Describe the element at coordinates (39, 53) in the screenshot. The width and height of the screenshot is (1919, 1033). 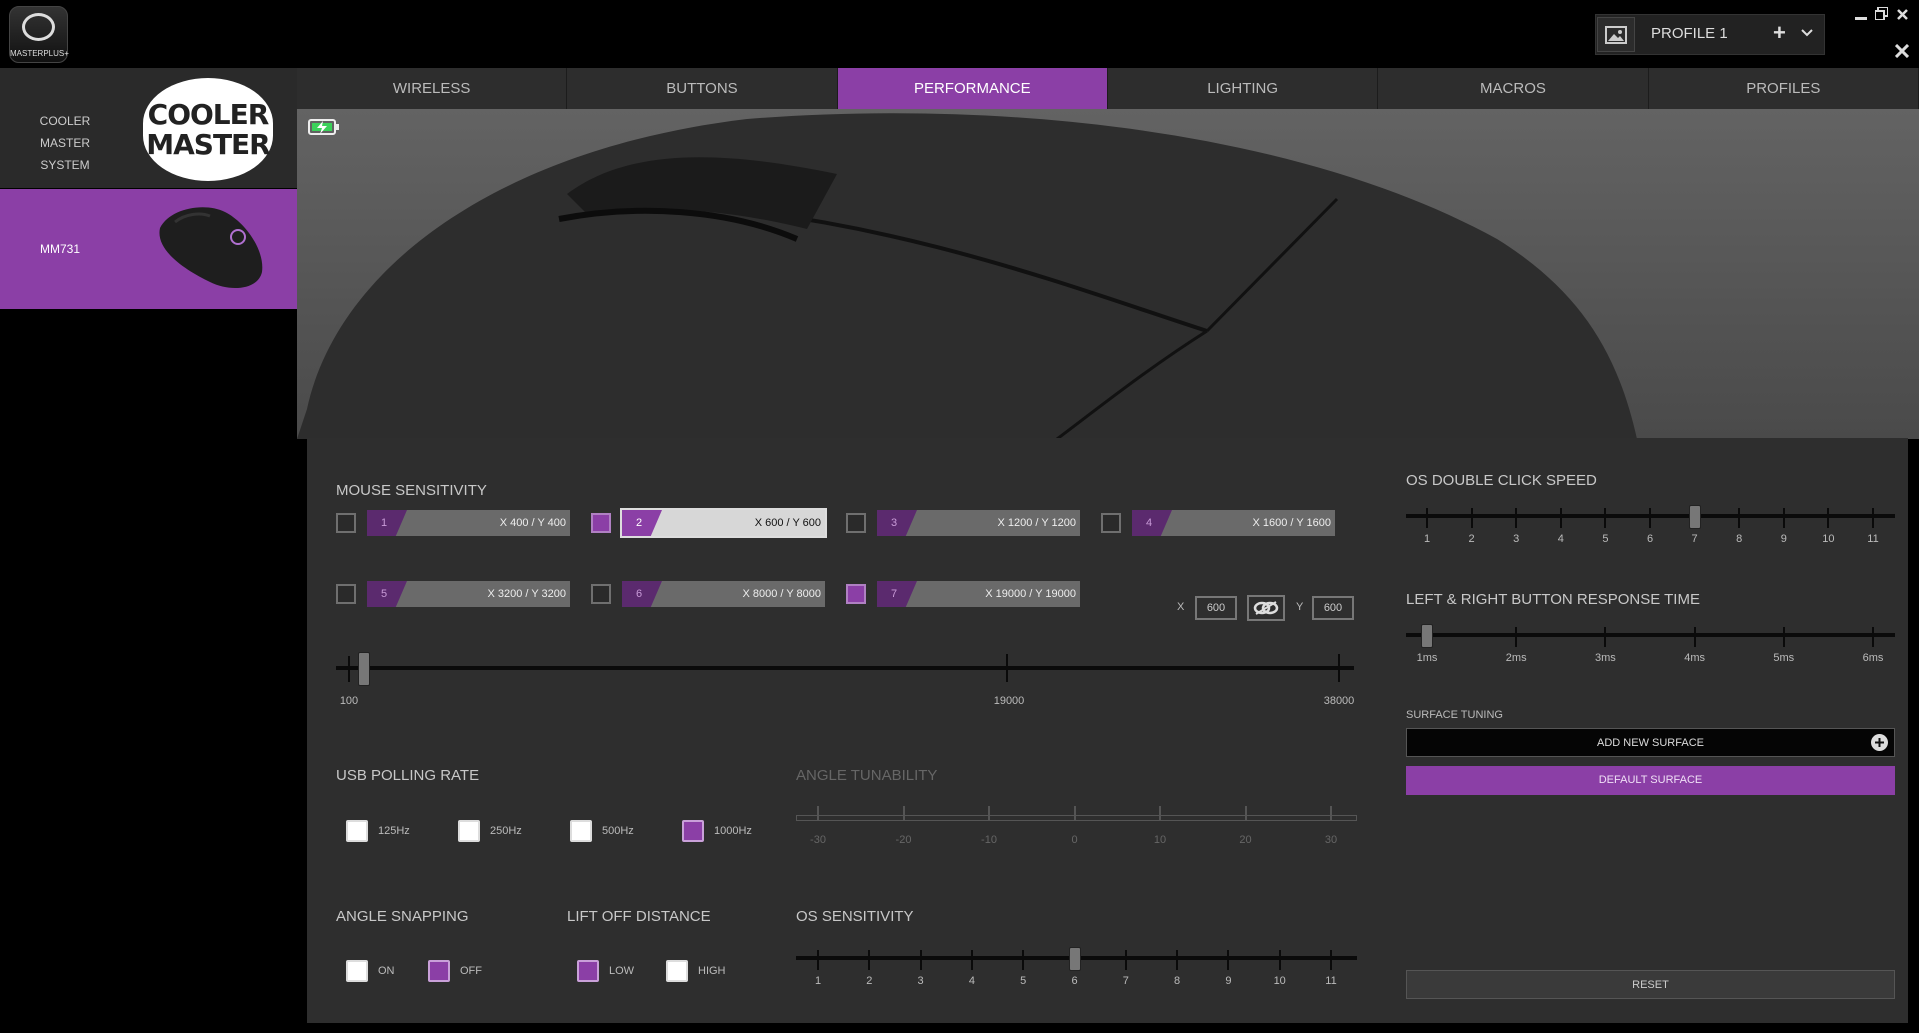
I see `logo-text: MASTERPLUS+` at that location.